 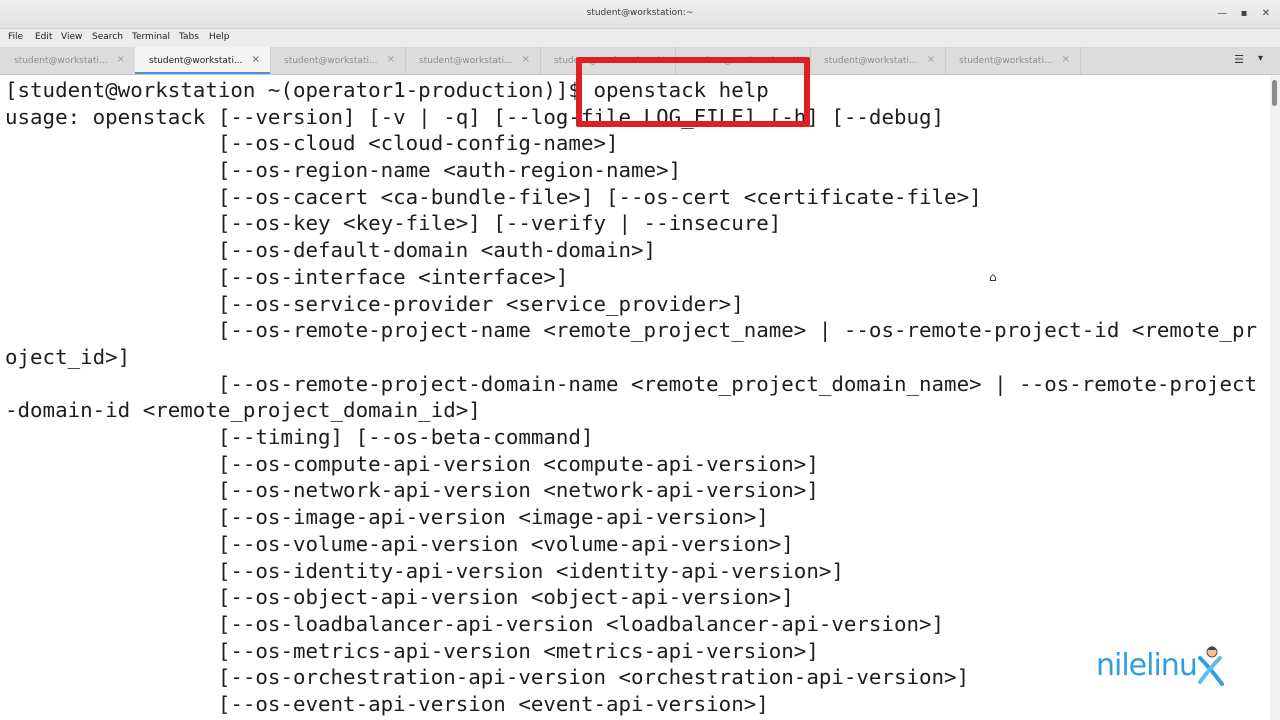 I want to click on window-title: student@workstation:~, so click(x=640, y=13).